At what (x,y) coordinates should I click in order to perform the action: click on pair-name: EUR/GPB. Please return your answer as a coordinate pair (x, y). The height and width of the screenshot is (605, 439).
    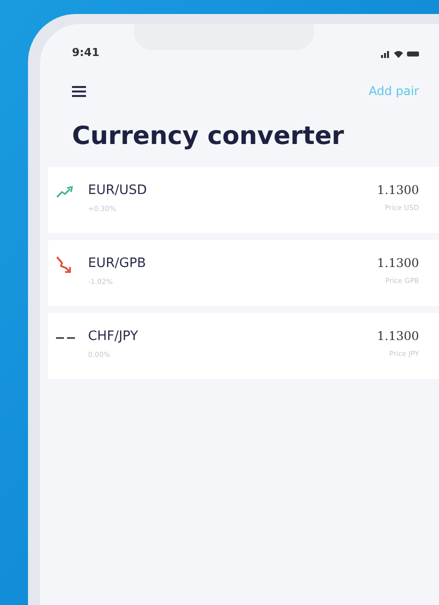
    Looking at the image, I should click on (117, 264).